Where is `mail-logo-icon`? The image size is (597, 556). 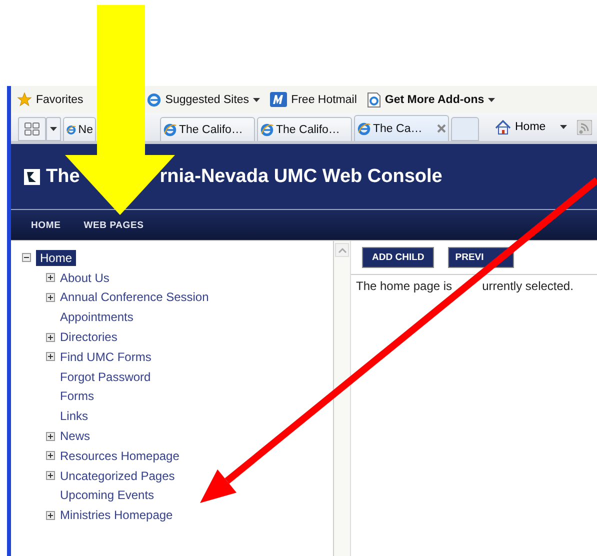 mail-logo-icon is located at coordinates (279, 99).